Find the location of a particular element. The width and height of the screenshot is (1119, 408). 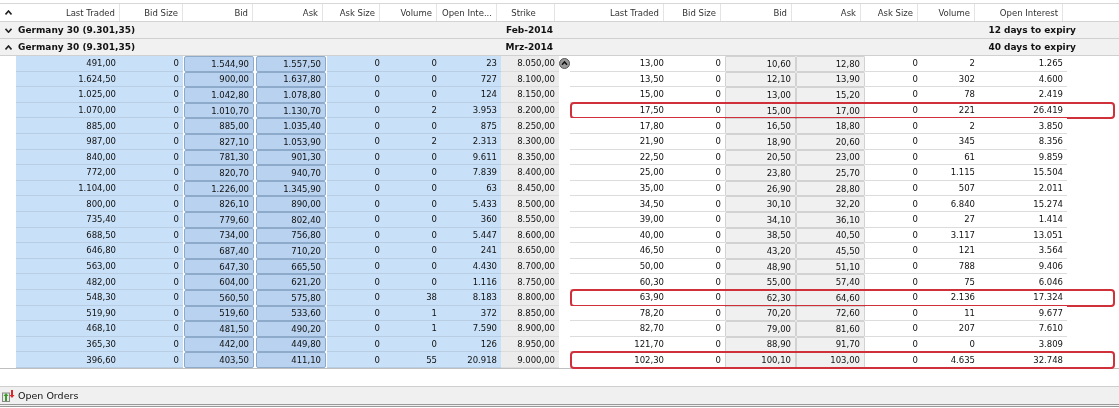

strike-cell: 9.000,00 is located at coordinates (530, 360).